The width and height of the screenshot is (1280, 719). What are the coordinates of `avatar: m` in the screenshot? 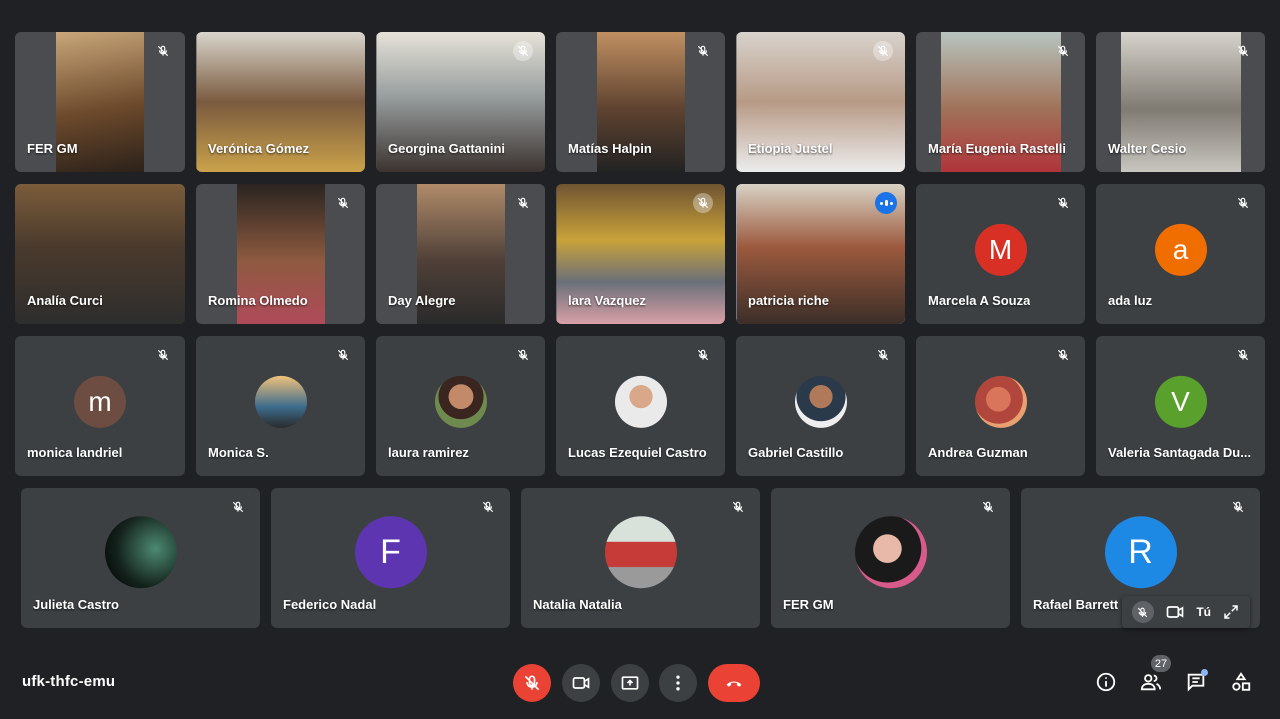 It's located at (100, 401).